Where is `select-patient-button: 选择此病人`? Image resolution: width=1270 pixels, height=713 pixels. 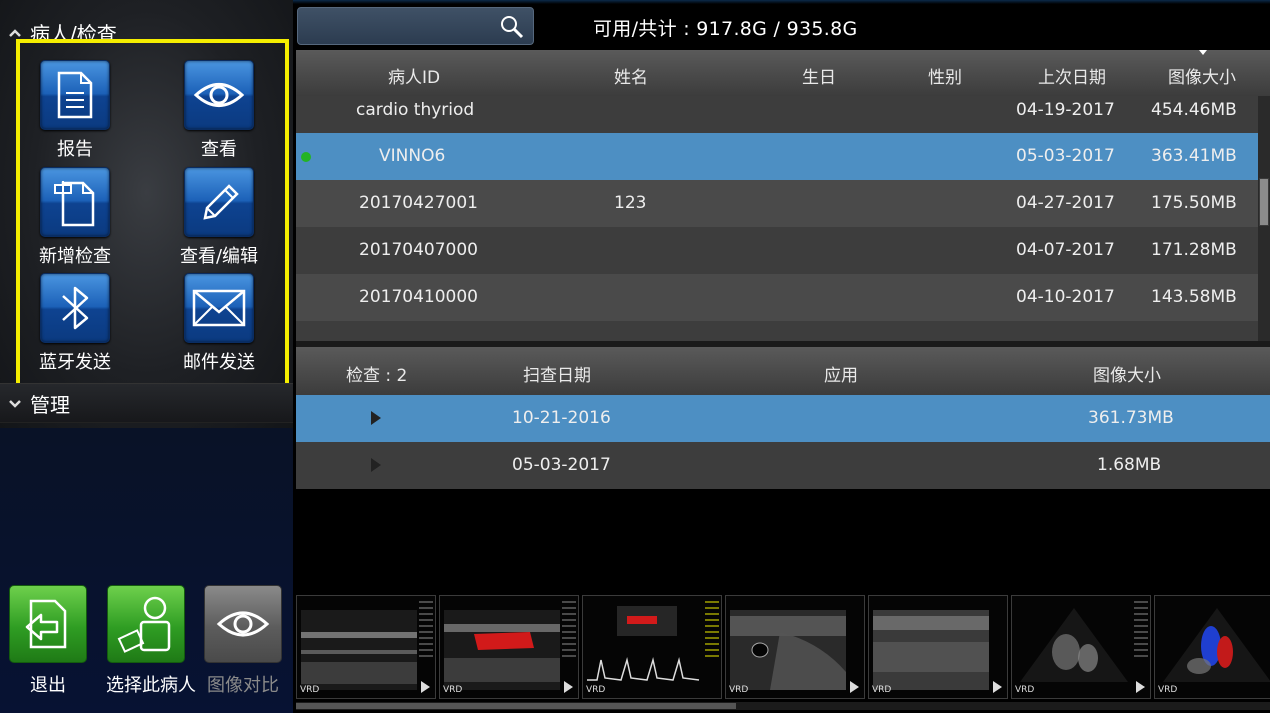 select-patient-button: 选择此病人 is located at coordinates (151, 641).